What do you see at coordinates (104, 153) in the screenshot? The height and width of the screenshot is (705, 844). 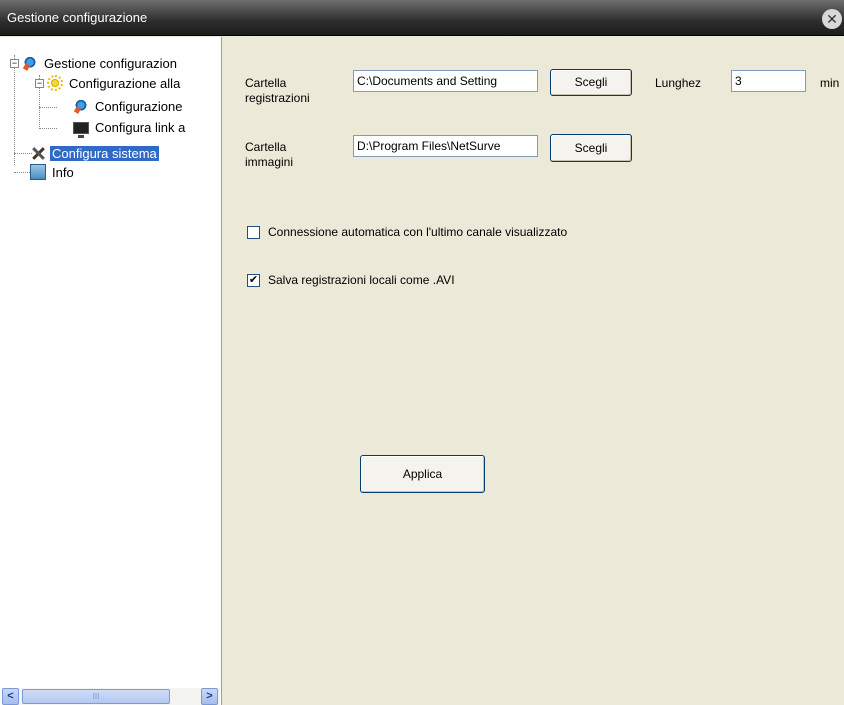 I see `tree-item-label: Configura sistema` at bounding box center [104, 153].